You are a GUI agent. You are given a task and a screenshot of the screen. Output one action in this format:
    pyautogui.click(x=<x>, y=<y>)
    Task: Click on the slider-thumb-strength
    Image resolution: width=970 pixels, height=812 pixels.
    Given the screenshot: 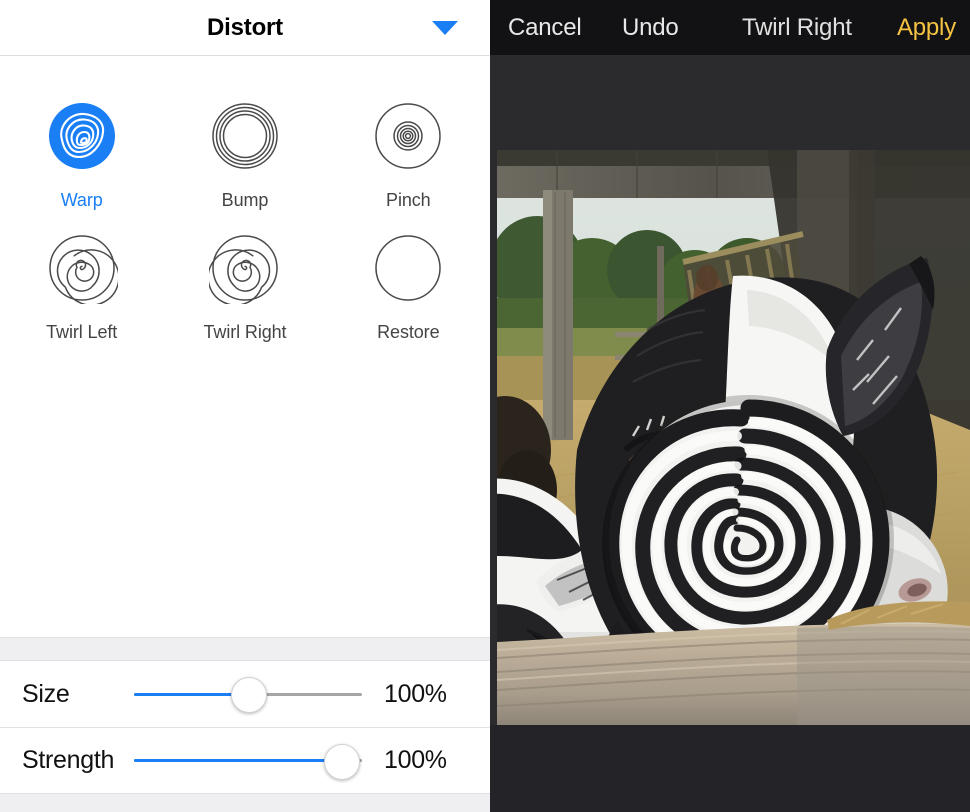 What is the action you would take?
    pyautogui.click(x=342, y=761)
    